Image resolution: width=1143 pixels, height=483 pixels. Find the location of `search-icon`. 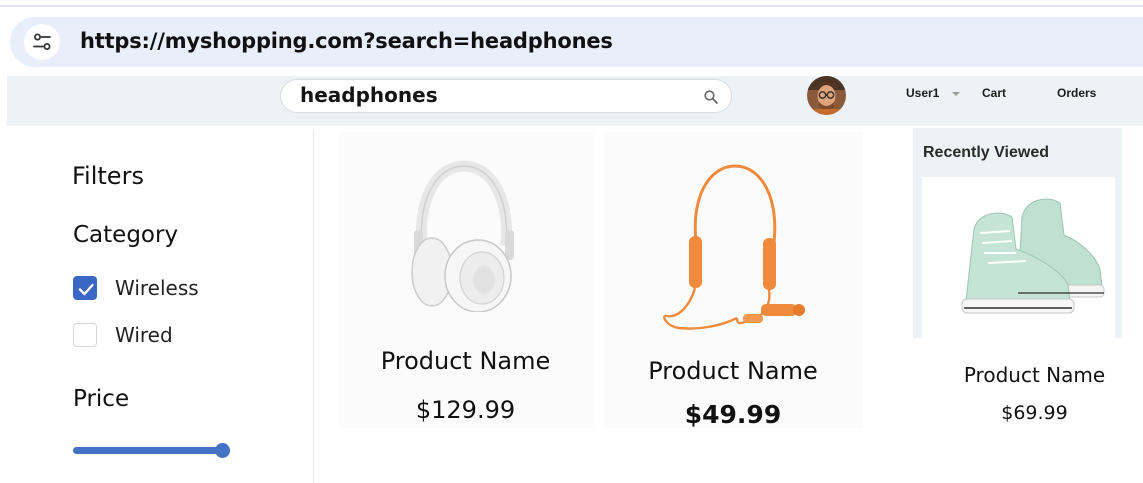

search-icon is located at coordinates (711, 97).